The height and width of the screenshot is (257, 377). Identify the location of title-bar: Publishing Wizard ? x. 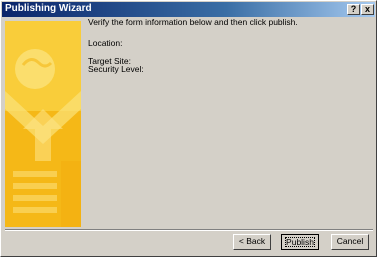
(188, 9).